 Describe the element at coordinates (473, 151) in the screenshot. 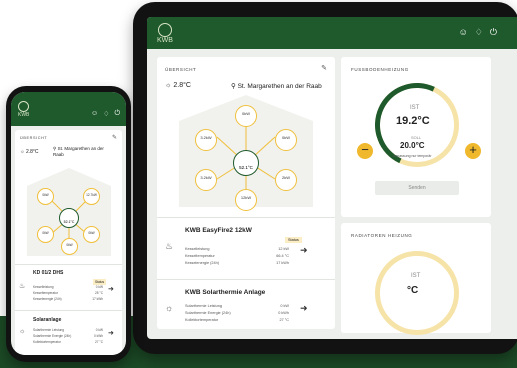

I see `increase-button: +` at that location.